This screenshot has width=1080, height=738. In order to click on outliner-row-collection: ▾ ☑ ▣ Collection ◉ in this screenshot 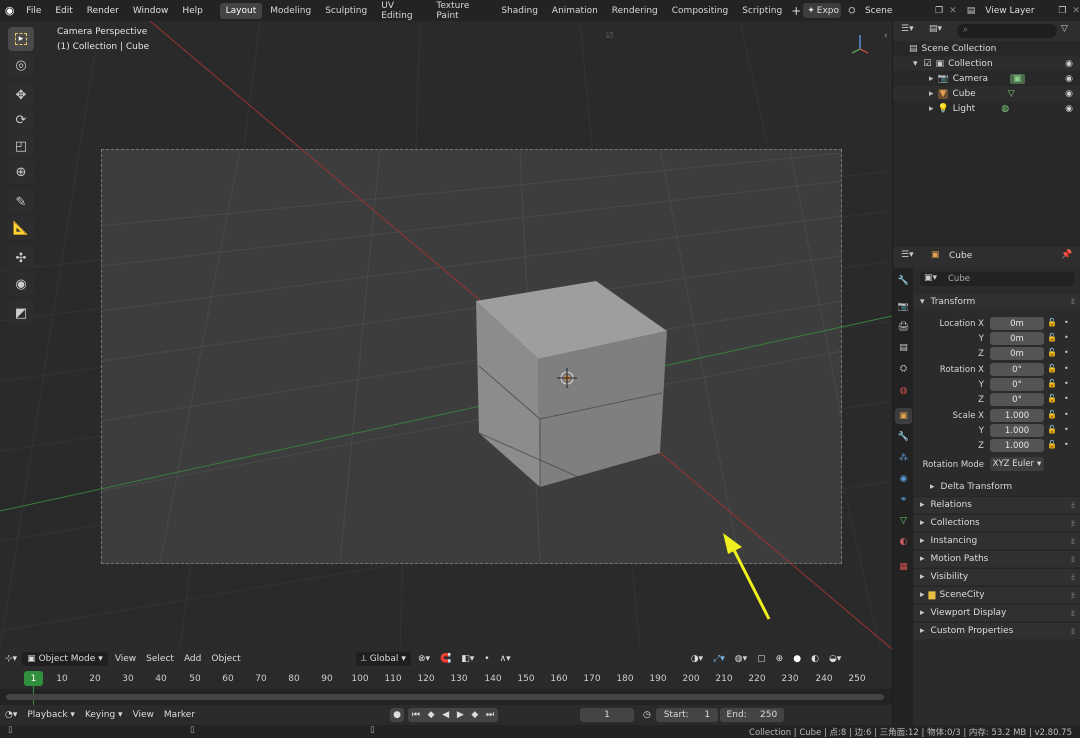, I will do `click(986, 63)`.